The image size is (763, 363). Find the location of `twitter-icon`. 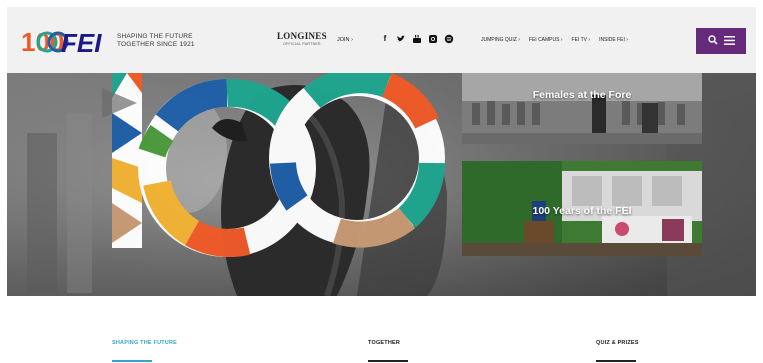

twitter-icon is located at coordinates (401, 39).